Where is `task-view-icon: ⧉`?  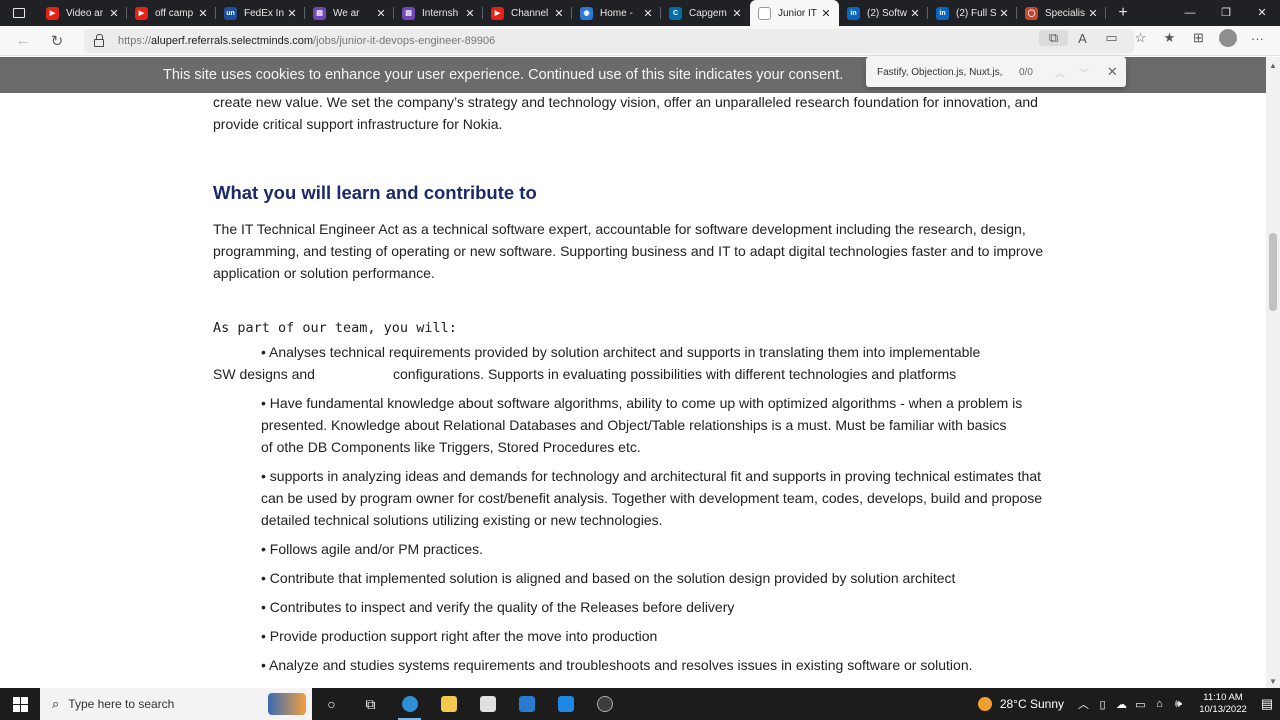 task-view-icon: ⧉ is located at coordinates (370, 704).